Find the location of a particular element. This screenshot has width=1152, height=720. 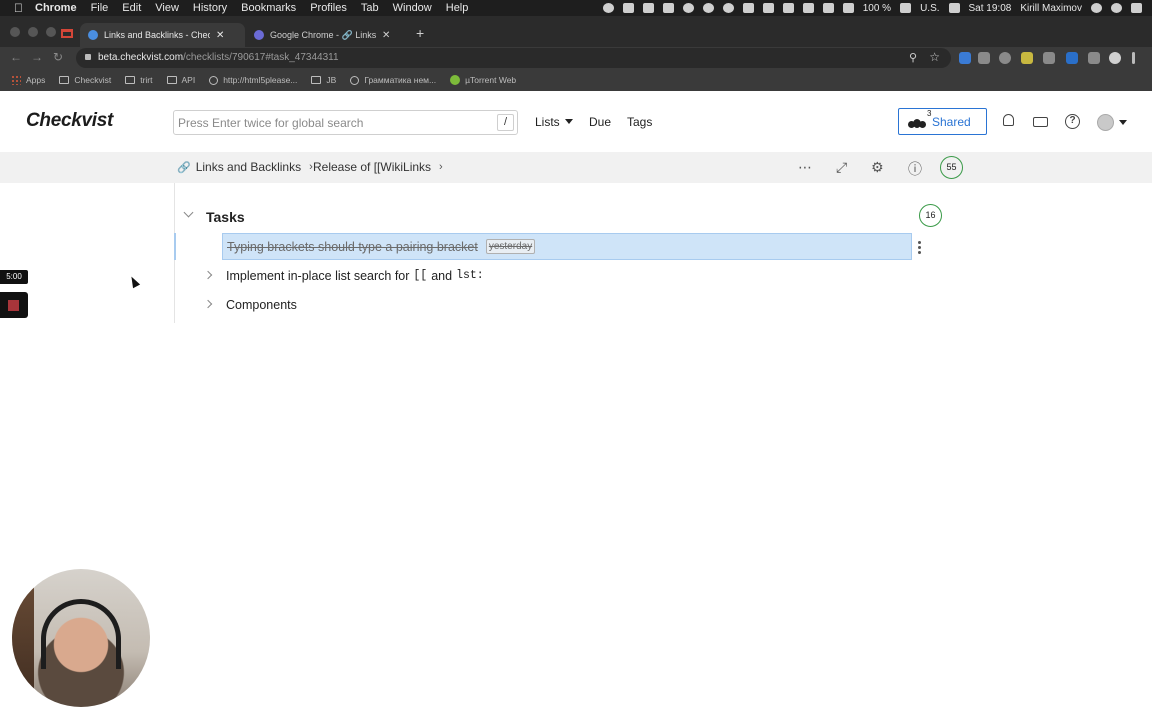

zoom-window-button is located at coordinates (51, 32).